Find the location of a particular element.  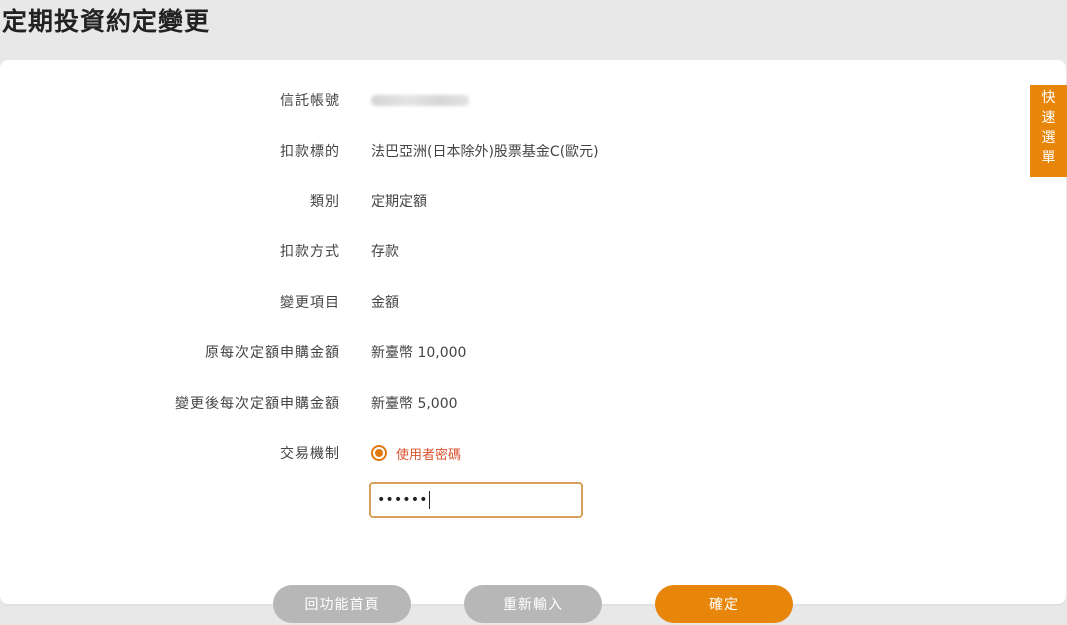

password-masked-value: •••••• is located at coordinates (402, 500).